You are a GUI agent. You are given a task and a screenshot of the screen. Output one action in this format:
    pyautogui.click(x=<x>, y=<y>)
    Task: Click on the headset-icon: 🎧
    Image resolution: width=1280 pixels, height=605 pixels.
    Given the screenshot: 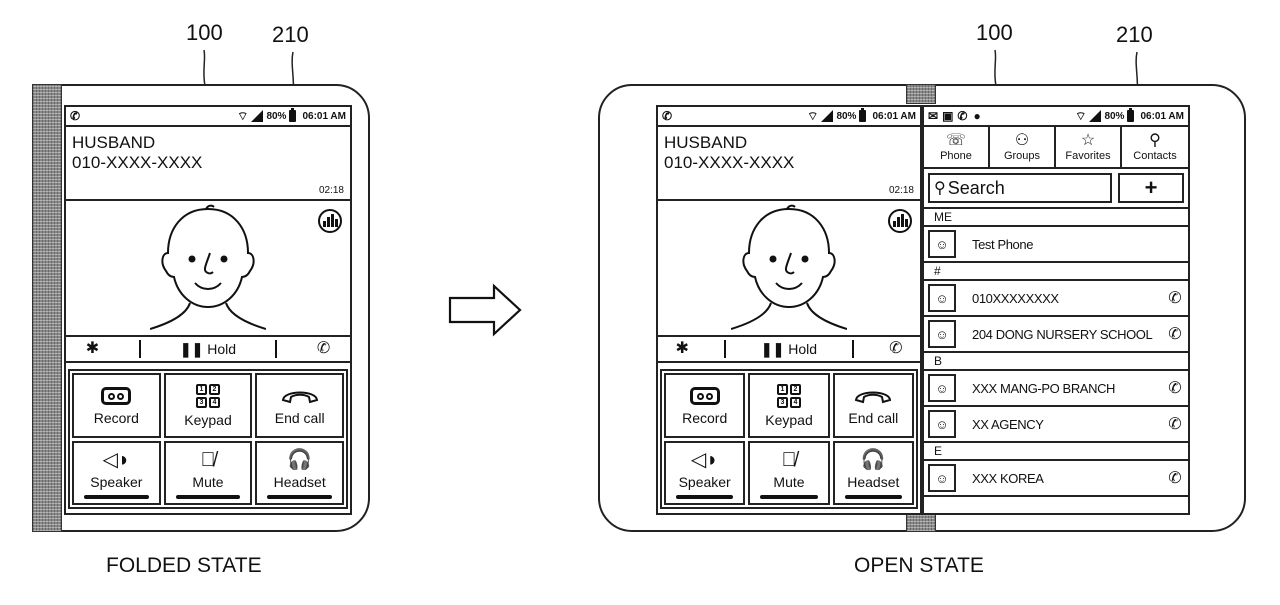 What is the action you would take?
    pyautogui.click(x=873, y=459)
    